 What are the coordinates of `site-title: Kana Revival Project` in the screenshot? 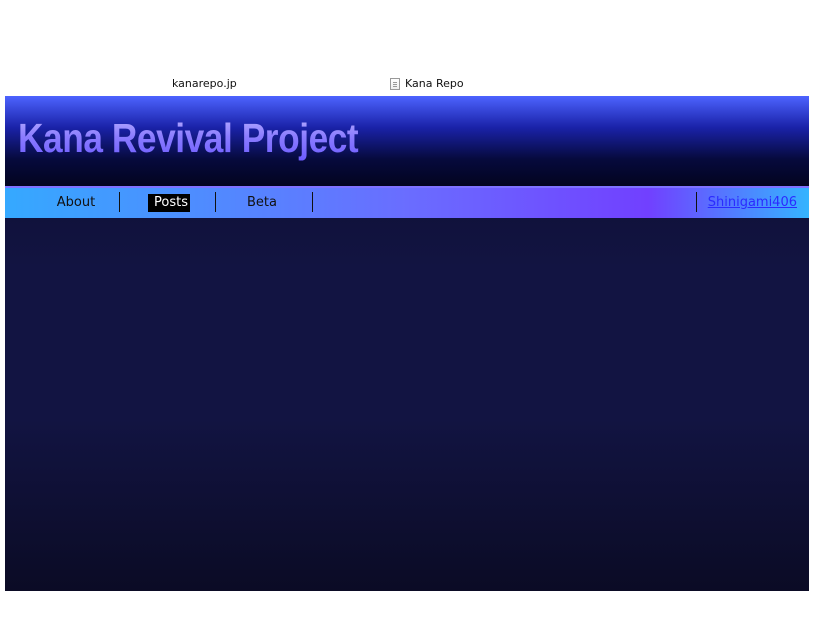 It's located at (188, 138).